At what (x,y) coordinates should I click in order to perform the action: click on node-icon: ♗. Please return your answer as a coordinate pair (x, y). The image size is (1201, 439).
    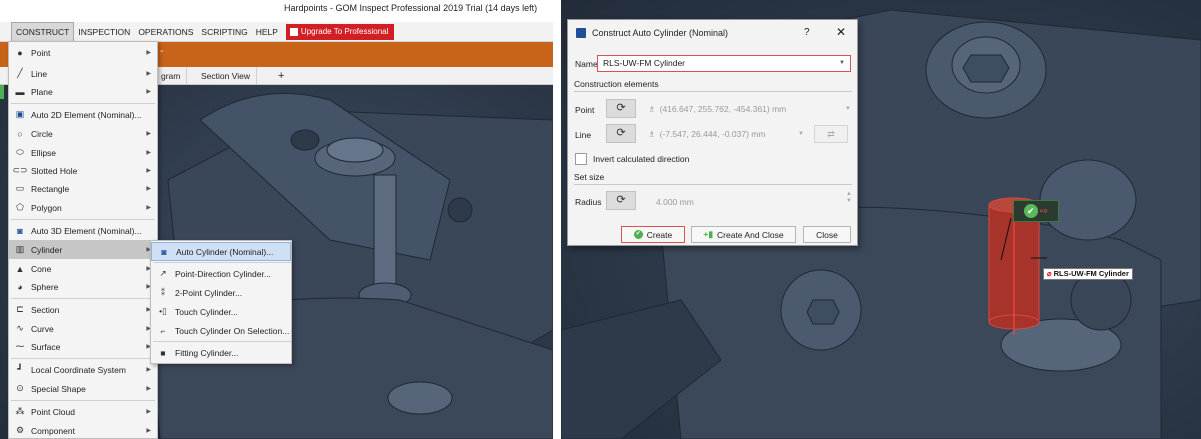
    Looking at the image, I should click on (652, 109).